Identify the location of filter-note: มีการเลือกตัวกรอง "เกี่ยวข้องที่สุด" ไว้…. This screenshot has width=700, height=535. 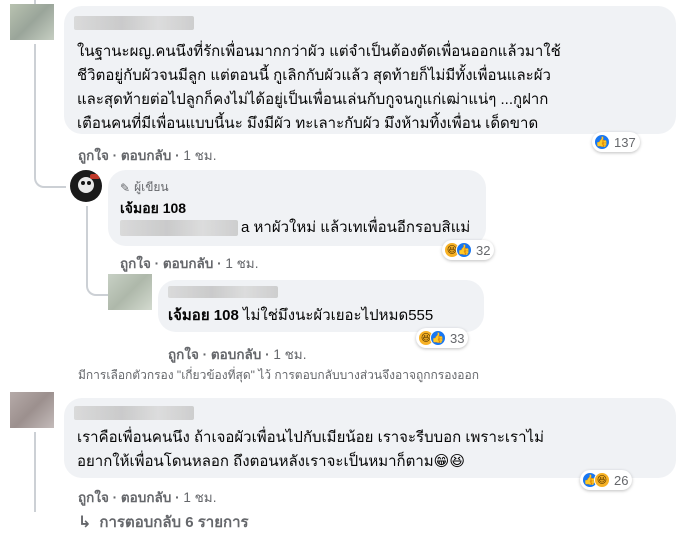
(278, 375).